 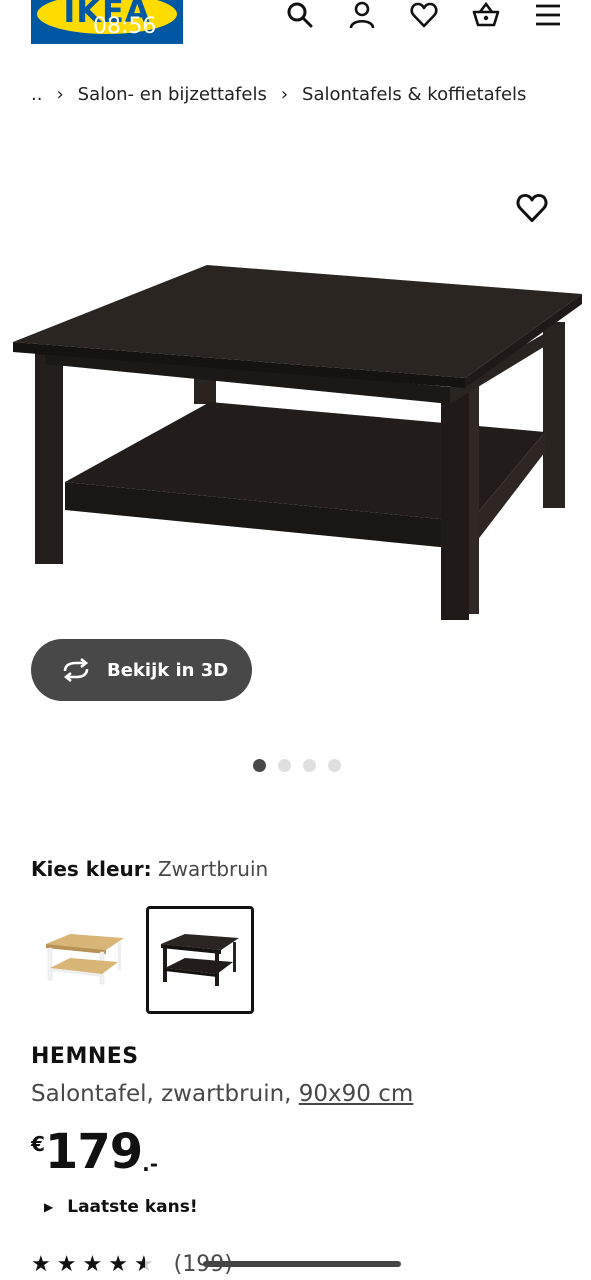 What do you see at coordinates (356, 1094) in the screenshot?
I see `product-size-link: 90x90 cm` at bounding box center [356, 1094].